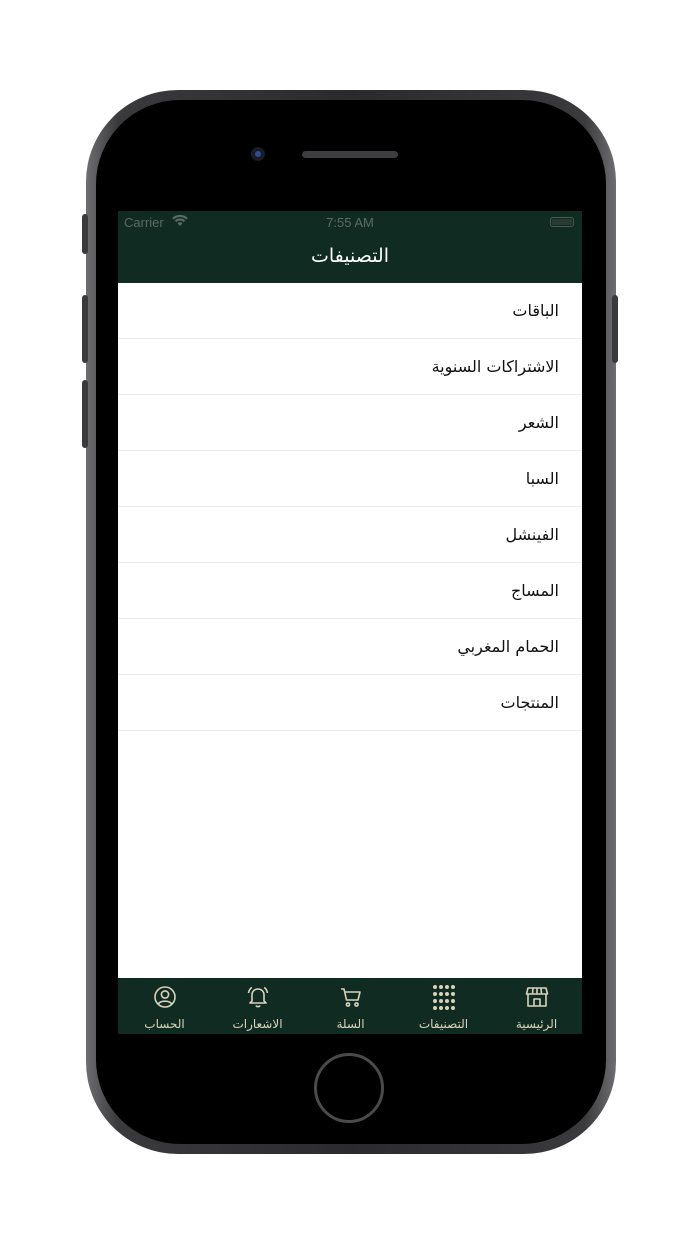 The image size is (700, 1244). Describe the element at coordinates (258, 997) in the screenshot. I see `bell-icon` at that location.